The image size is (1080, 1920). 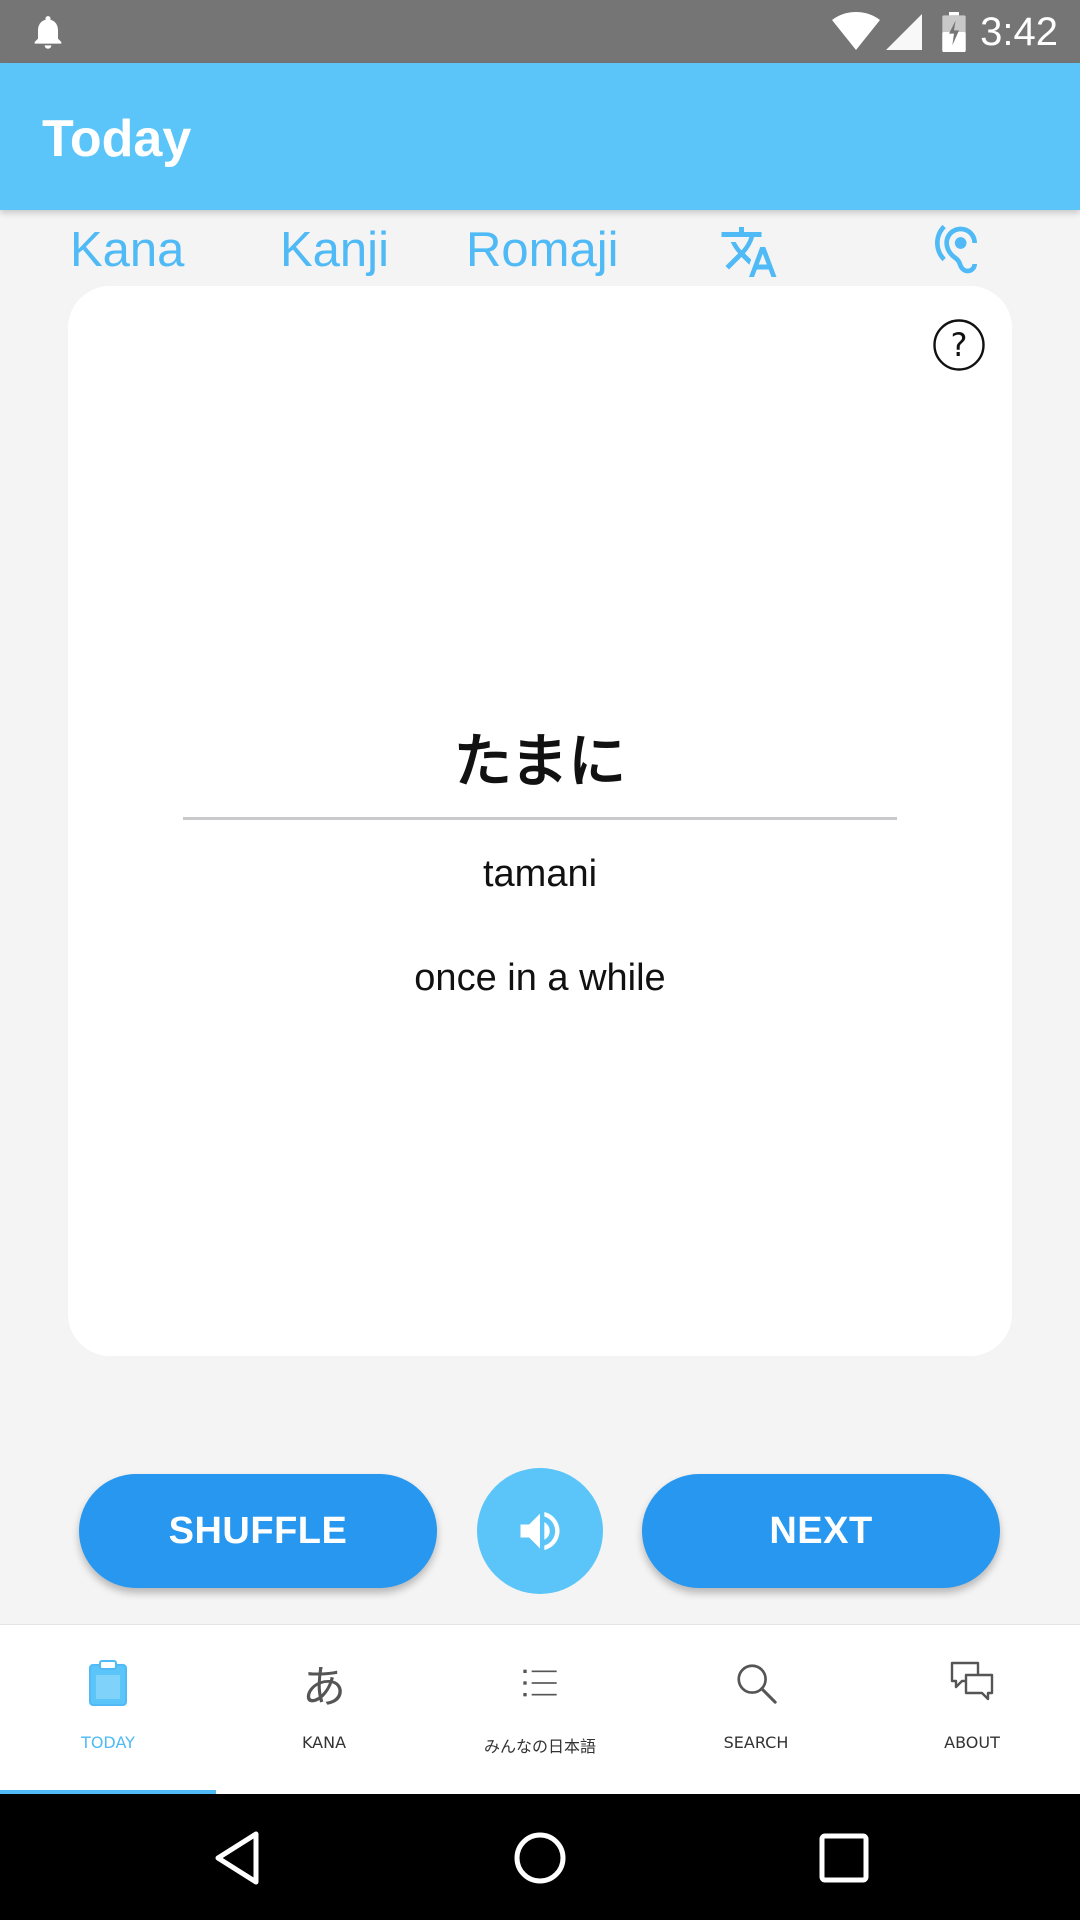 What do you see at coordinates (540, 136) in the screenshot?
I see `app-bar: Today` at bounding box center [540, 136].